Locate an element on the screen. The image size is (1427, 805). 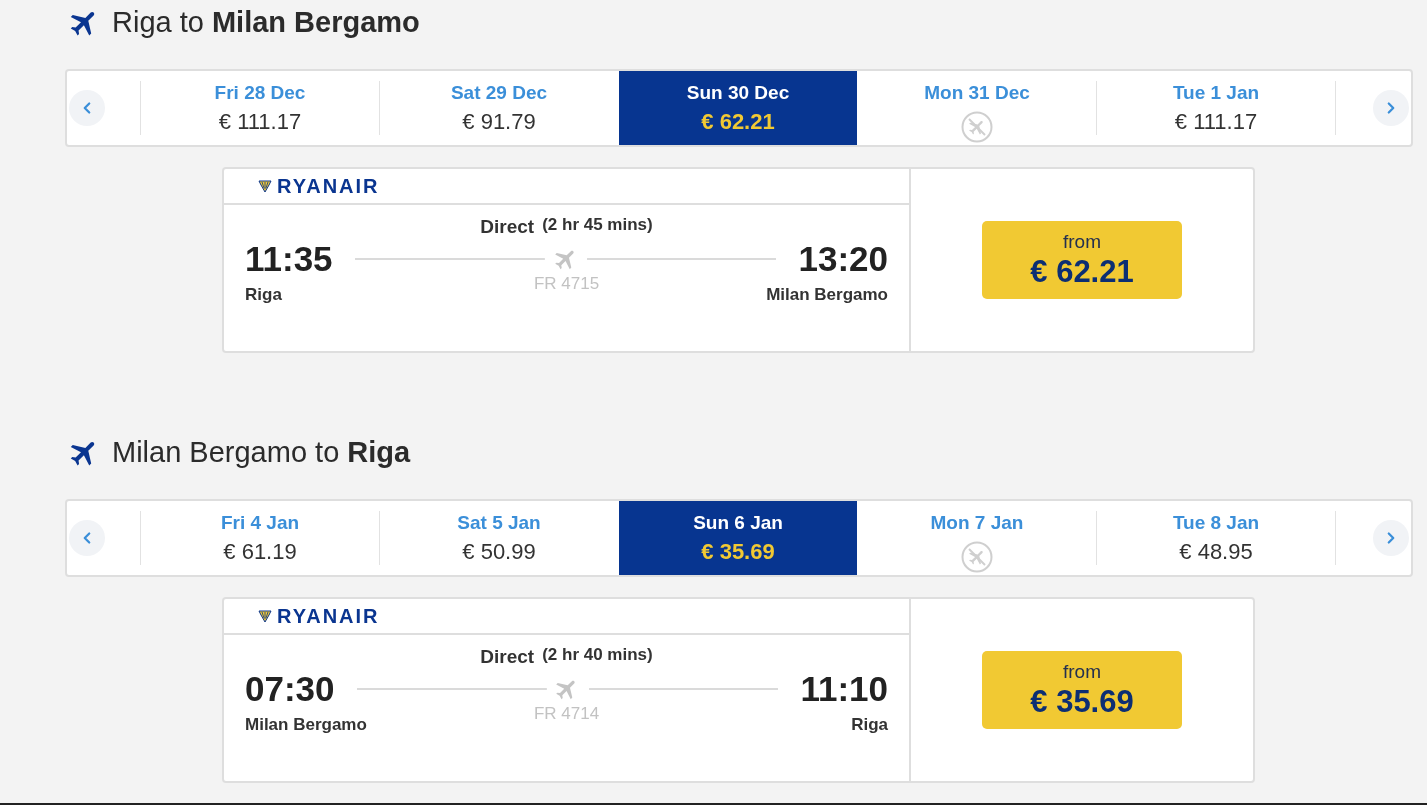
departure-time: 07:30 is located at coordinates (290, 689).